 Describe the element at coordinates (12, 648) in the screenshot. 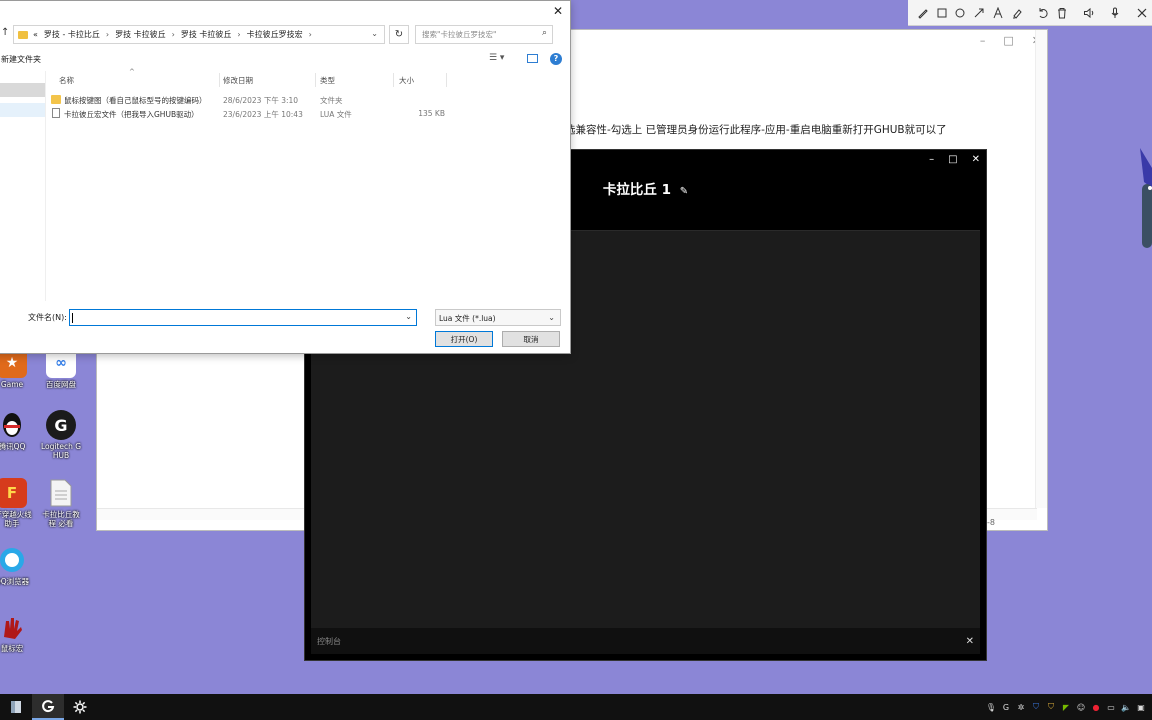

I see `desktop-icon-label: 鼠标宏` at that location.